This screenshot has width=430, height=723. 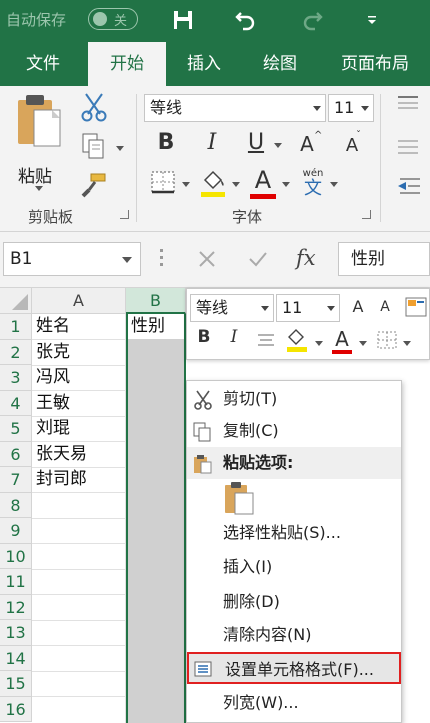 What do you see at coordinates (51, 352) in the screenshot?
I see `cell-a2: 张克` at bounding box center [51, 352].